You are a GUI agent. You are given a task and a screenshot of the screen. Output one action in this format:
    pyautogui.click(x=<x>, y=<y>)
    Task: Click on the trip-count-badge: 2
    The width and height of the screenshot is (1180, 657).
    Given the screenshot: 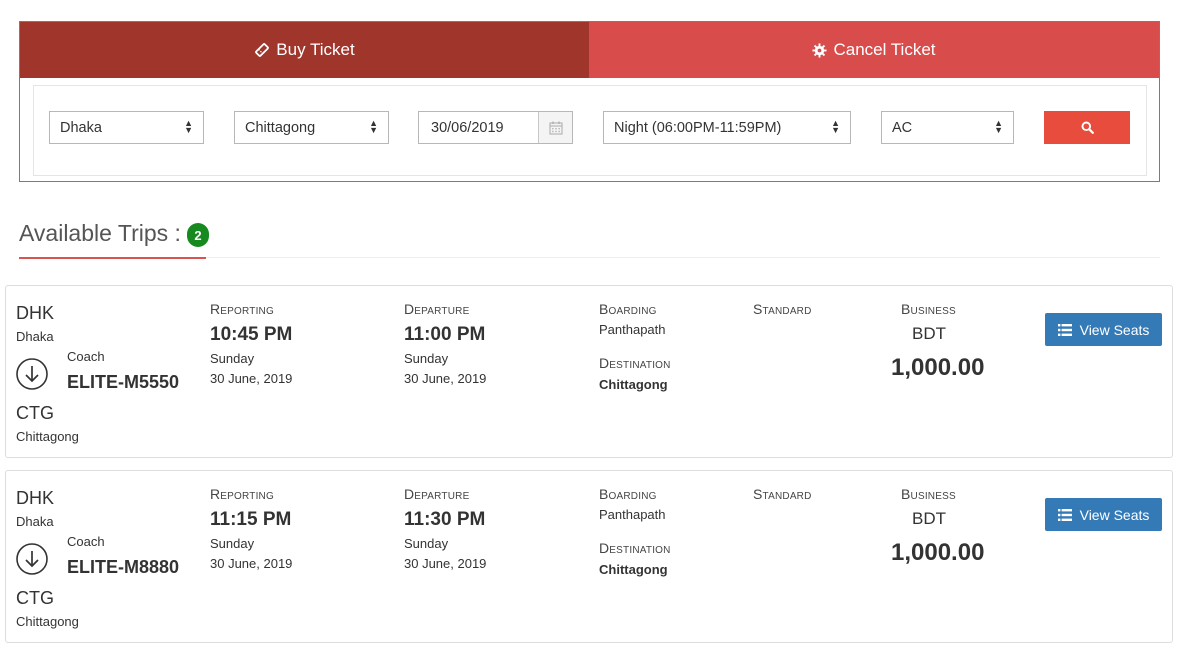 What is the action you would take?
    pyautogui.click(x=197, y=235)
    